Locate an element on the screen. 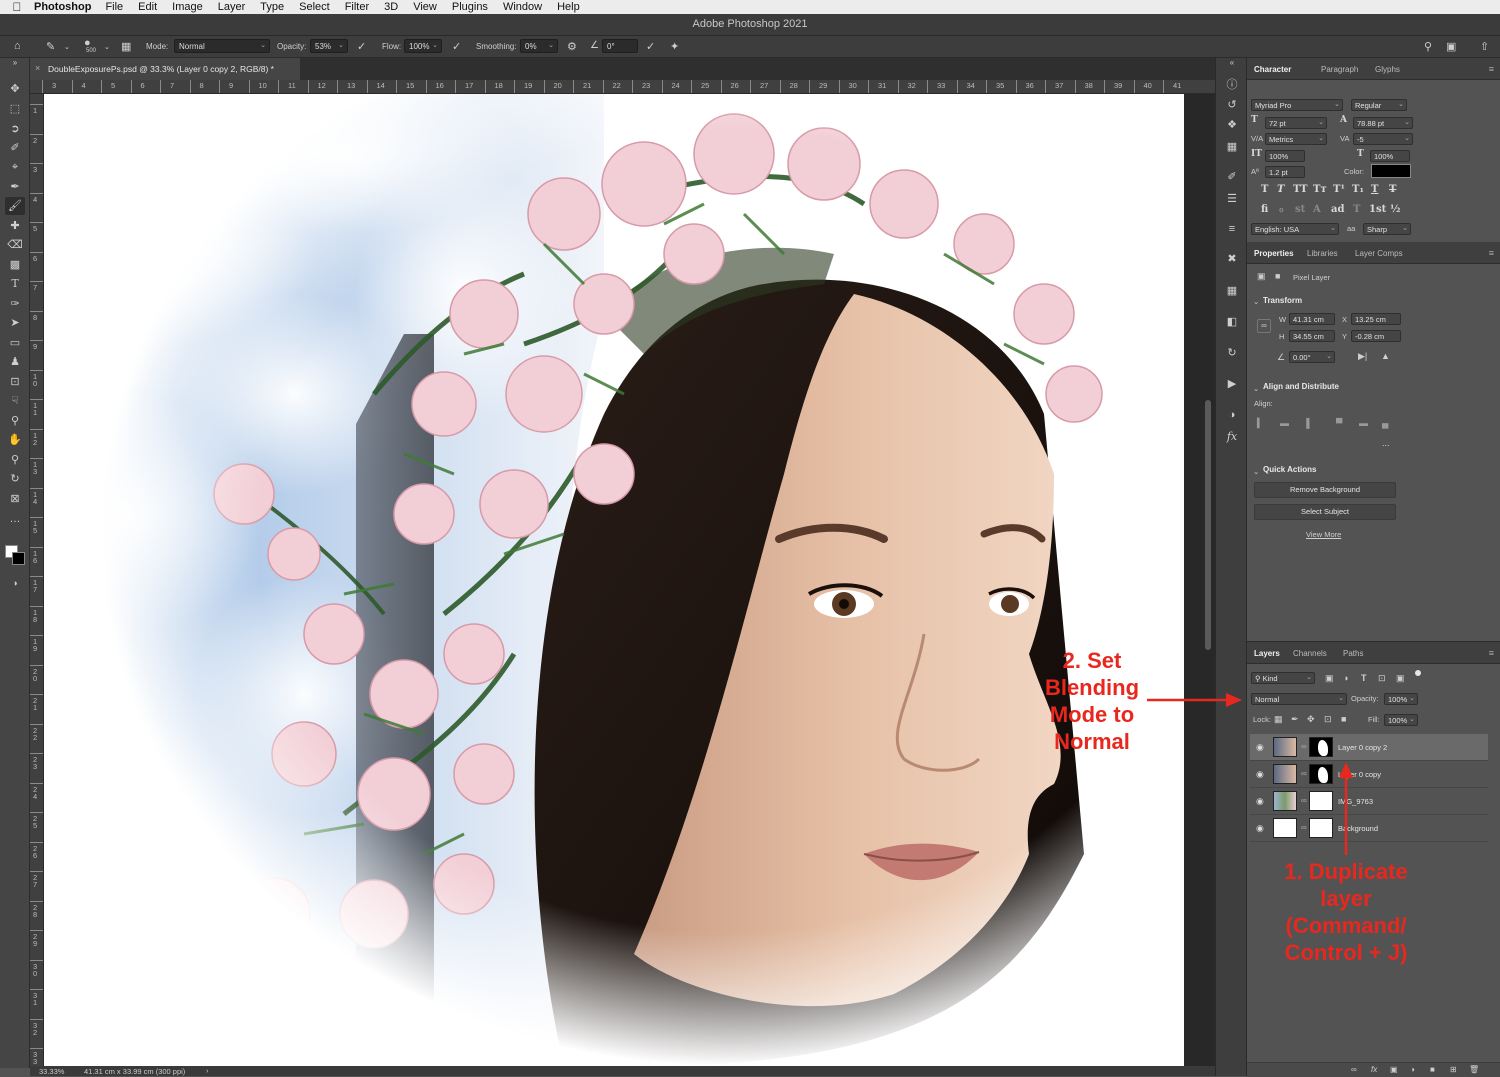 The image size is (1500, 1077). vertical-scrollbar is located at coordinates (1208, 525).